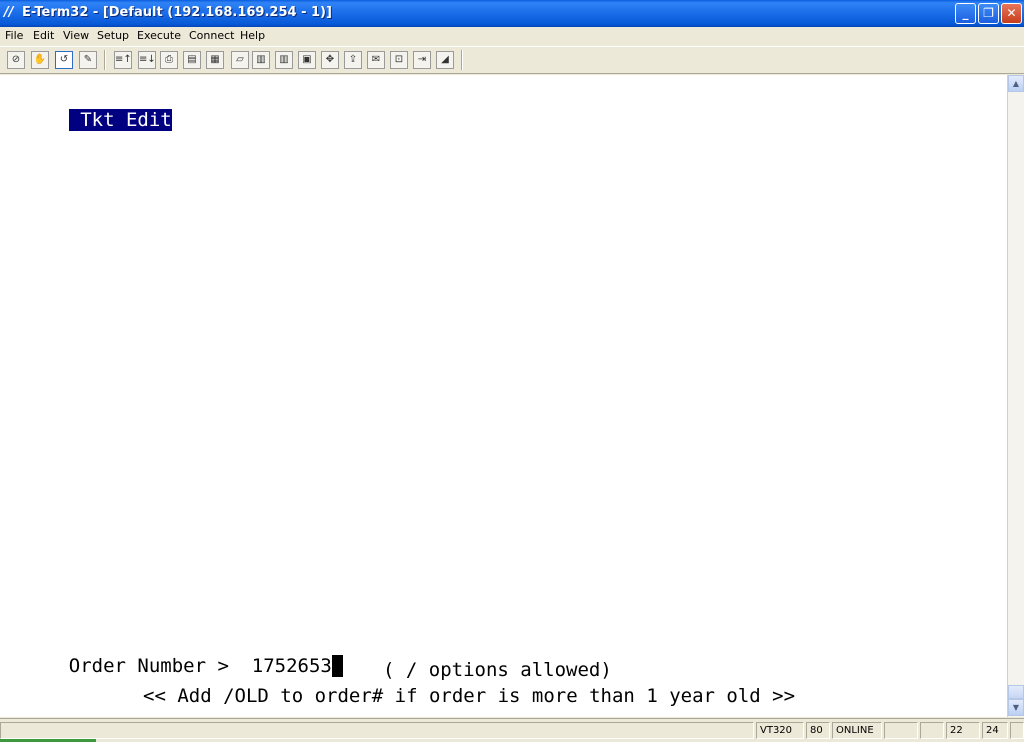  I want to click on status-message-pane, so click(377, 730).